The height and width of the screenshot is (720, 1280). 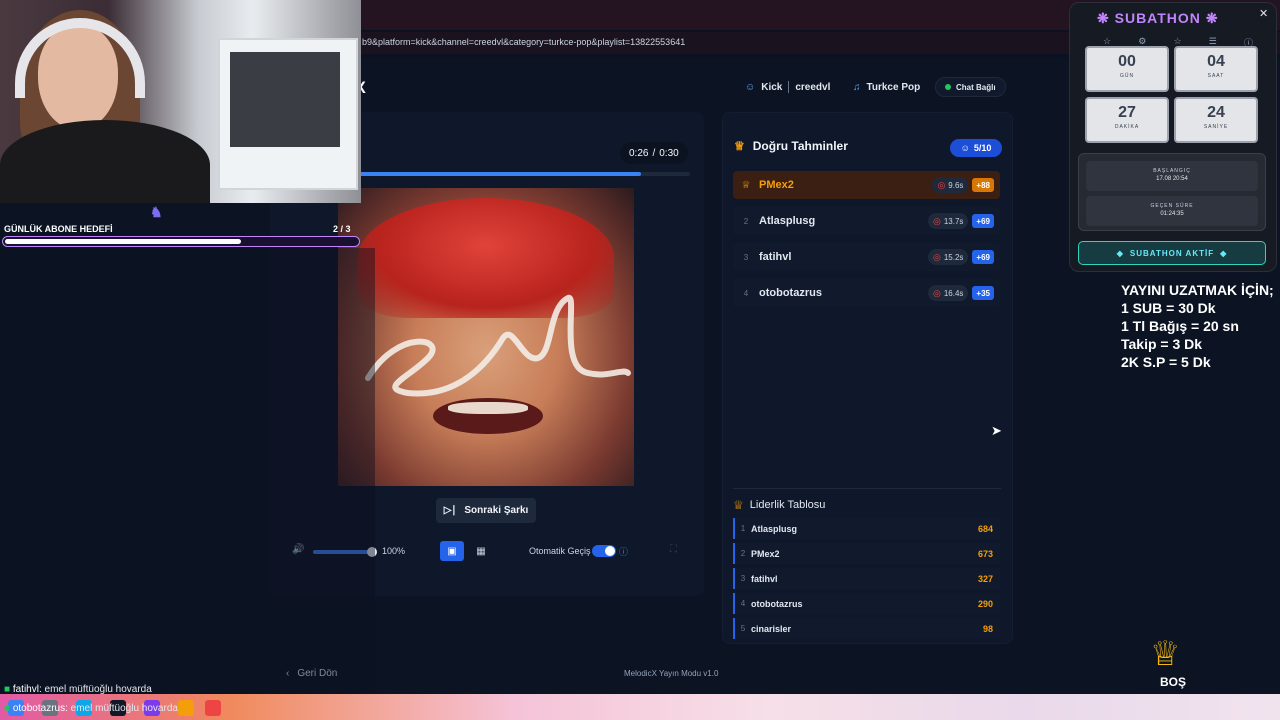 I want to click on guess-time: ◎ 9.6s, so click(x=950, y=185).